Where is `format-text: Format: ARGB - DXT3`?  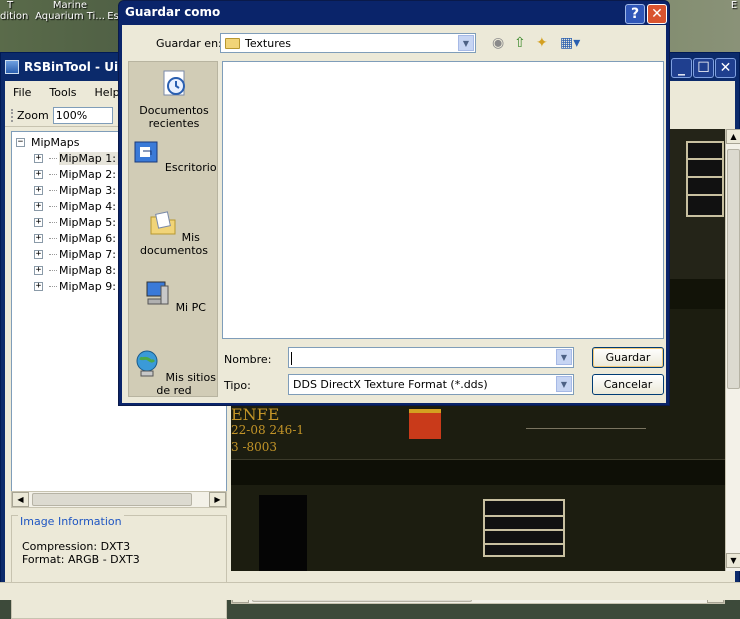 format-text: Format: ARGB - DXT3 is located at coordinates (81, 559).